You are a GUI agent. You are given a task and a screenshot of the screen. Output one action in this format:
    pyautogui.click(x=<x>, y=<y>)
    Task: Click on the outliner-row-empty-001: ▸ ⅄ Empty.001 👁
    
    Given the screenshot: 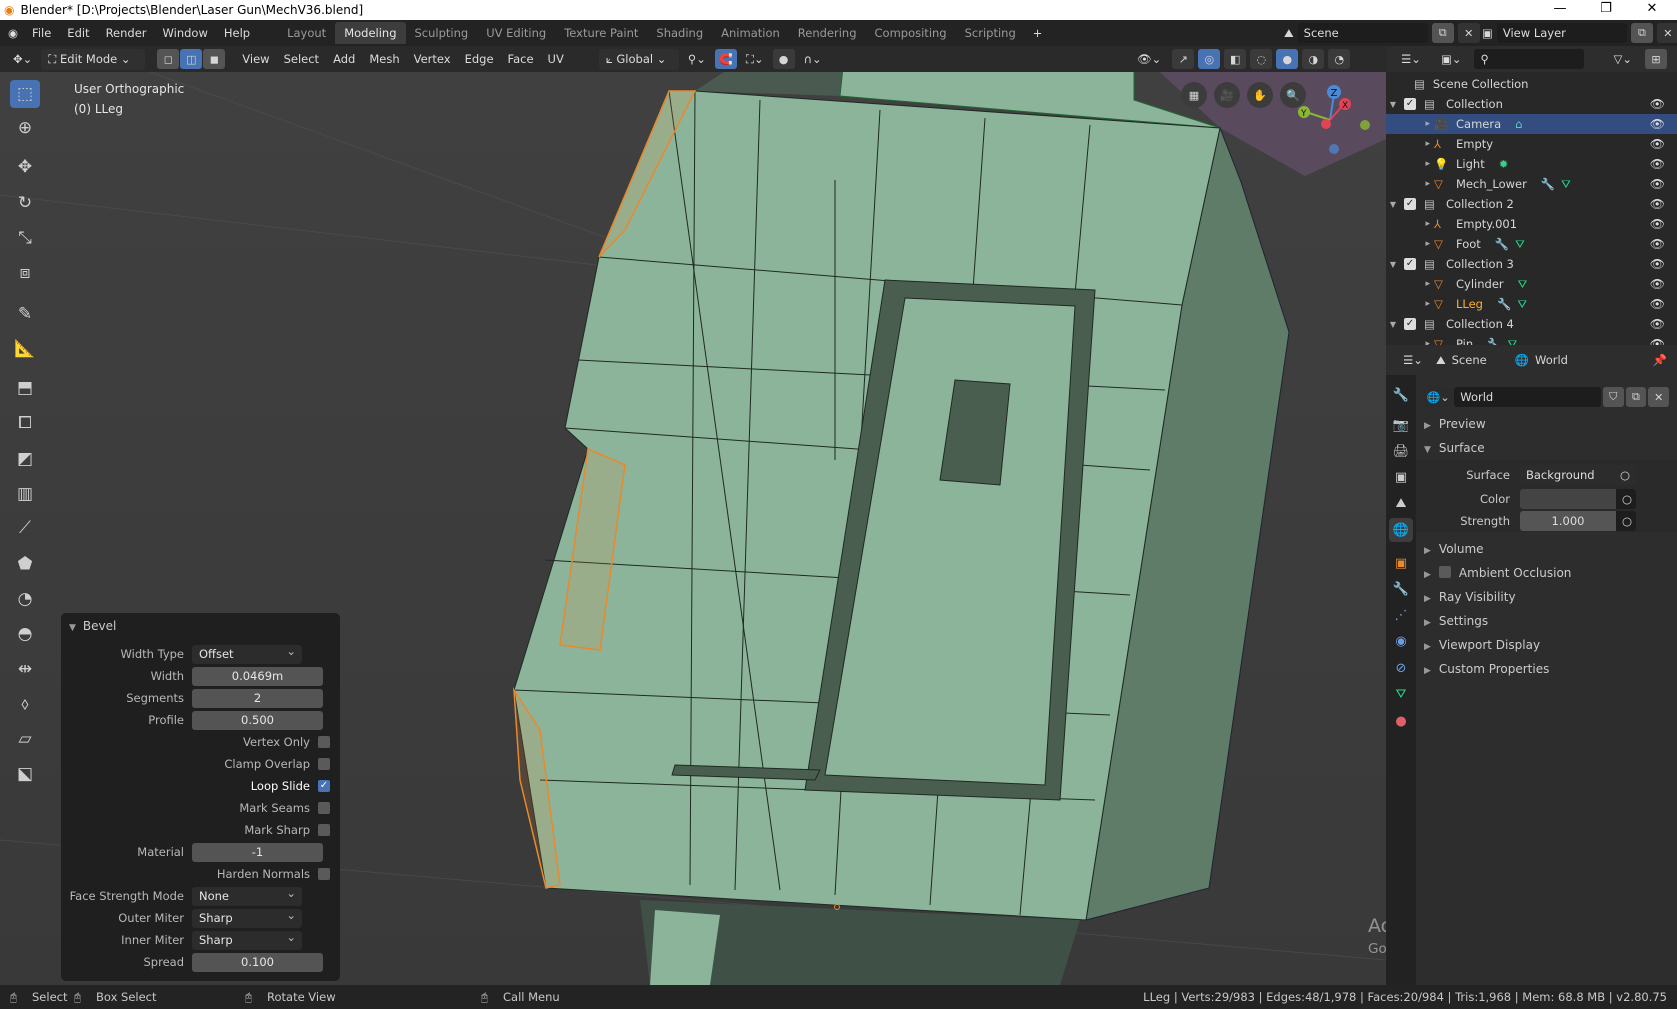 What is the action you would take?
    pyautogui.click(x=1531, y=224)
    